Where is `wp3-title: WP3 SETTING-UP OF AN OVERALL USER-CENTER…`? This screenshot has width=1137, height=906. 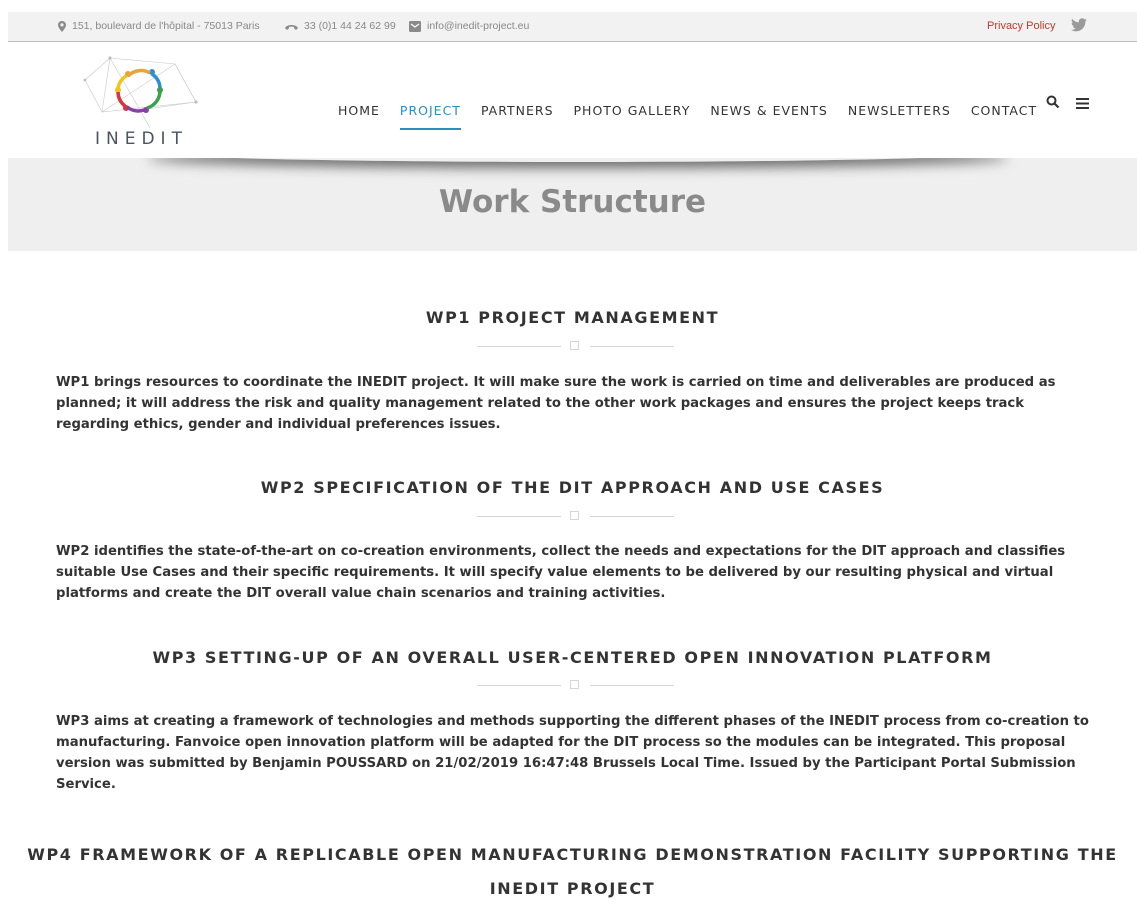
wp3-title: WP3 SETTING-UP OF AN OVERALL USER-CENTER… is located at coordinates (572, 657).